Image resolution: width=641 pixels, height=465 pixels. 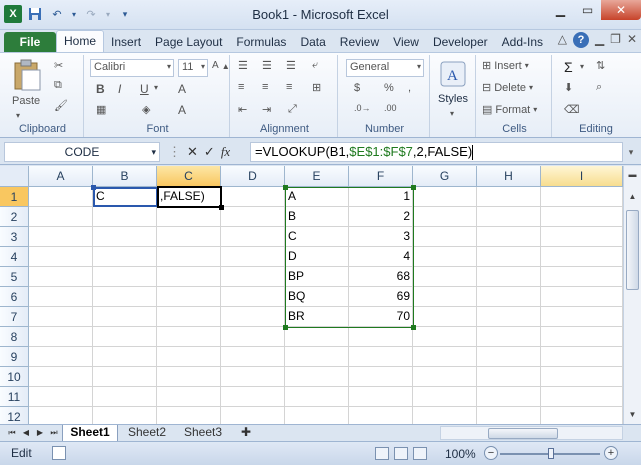 What do you see at coordinates (615, 40) in the screenshot?
I see `doc-restore-icon: ❐` at bounding box center [615, 40].